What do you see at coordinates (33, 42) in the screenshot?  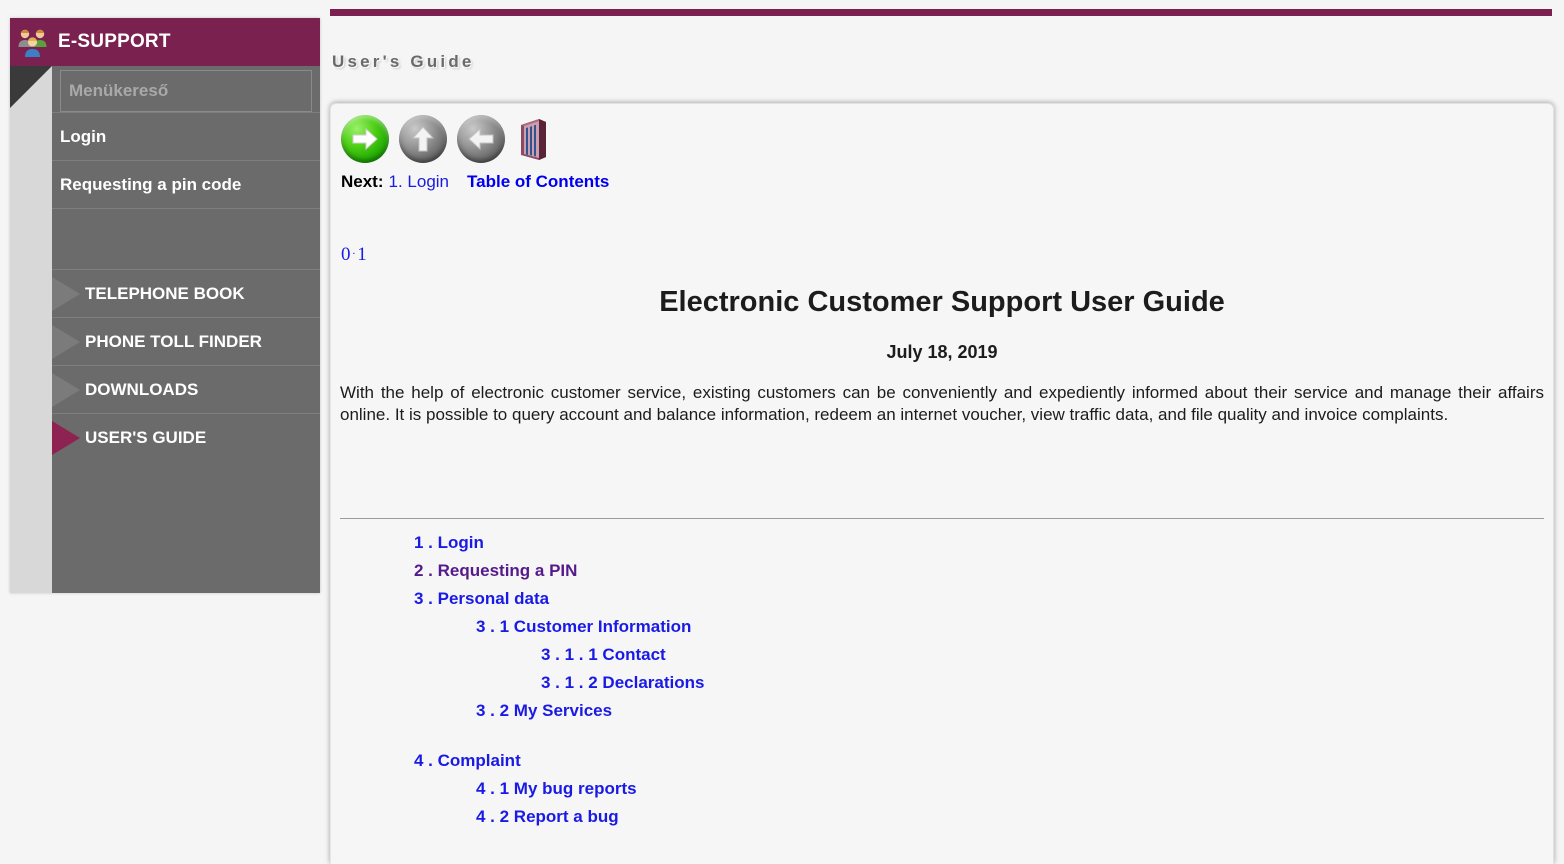 I see `people-group-icon` at bounding box center [33, 42].